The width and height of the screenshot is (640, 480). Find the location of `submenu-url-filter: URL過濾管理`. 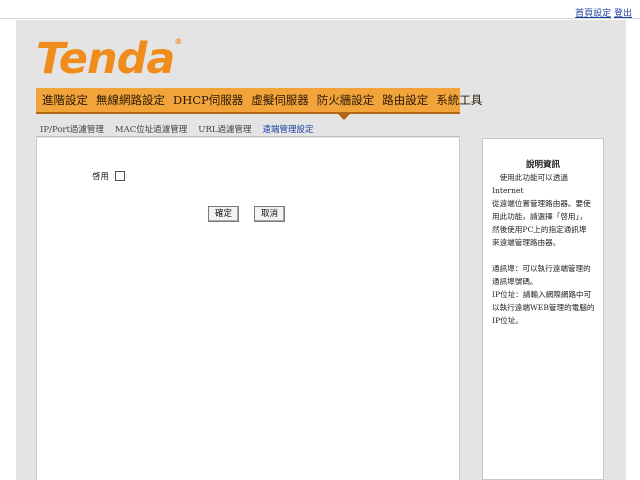

submenu-url-filter: URL過濾管理 is located at coordinates (224, 129).